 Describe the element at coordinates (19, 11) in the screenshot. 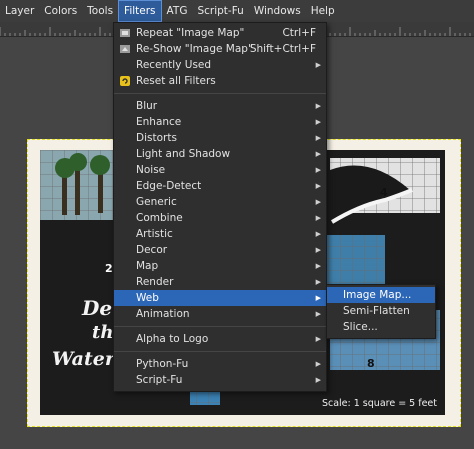

I see `menu-layer: Layer` at that location.